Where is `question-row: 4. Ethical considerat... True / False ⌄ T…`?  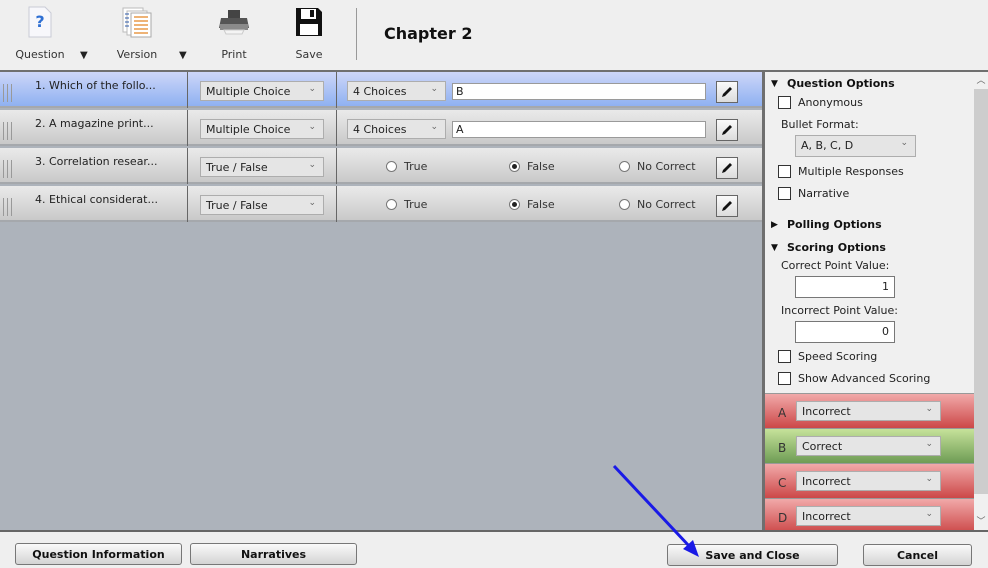 question-row: 4. Ethical considerat... True / False ⌄ T… is located at coordinates (381, 204).